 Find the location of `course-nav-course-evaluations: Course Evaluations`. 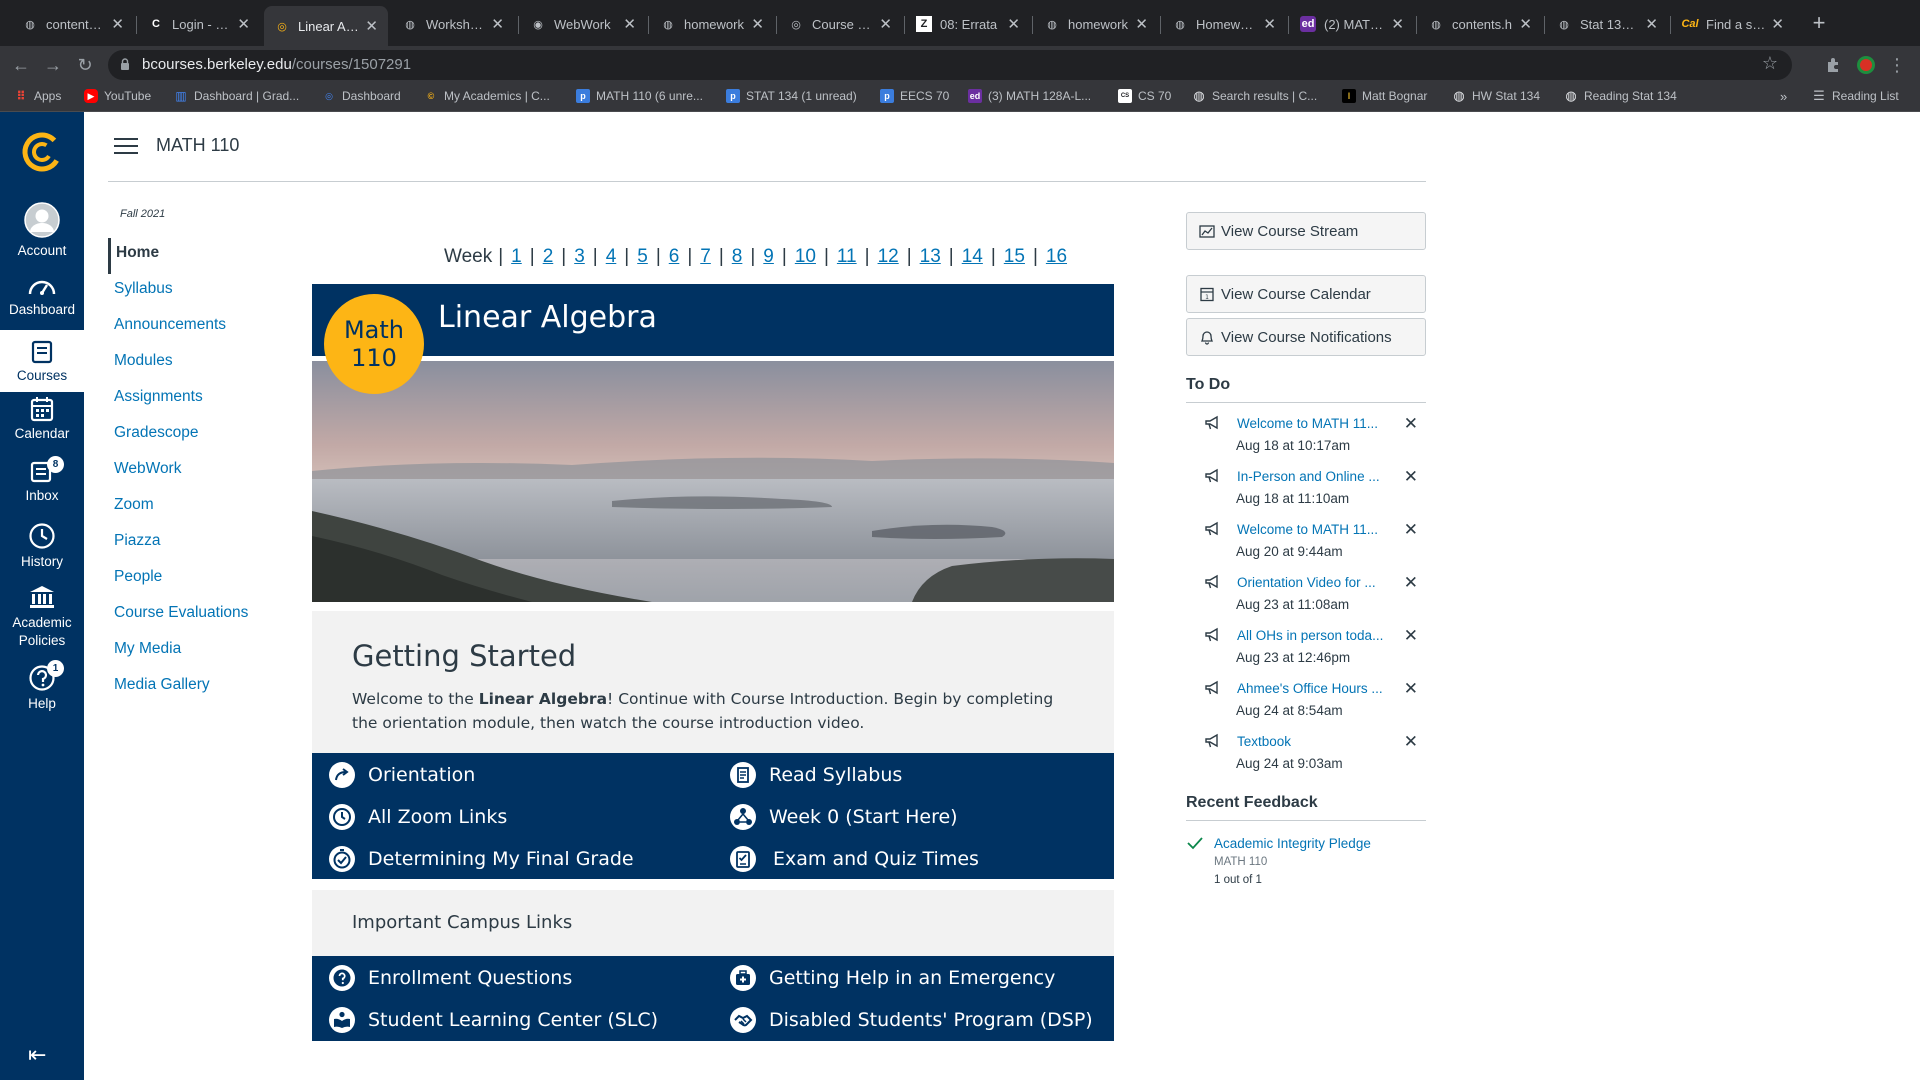

course-nav-course-evaluations: Course Evaluations is located at coordinates (198, 616).